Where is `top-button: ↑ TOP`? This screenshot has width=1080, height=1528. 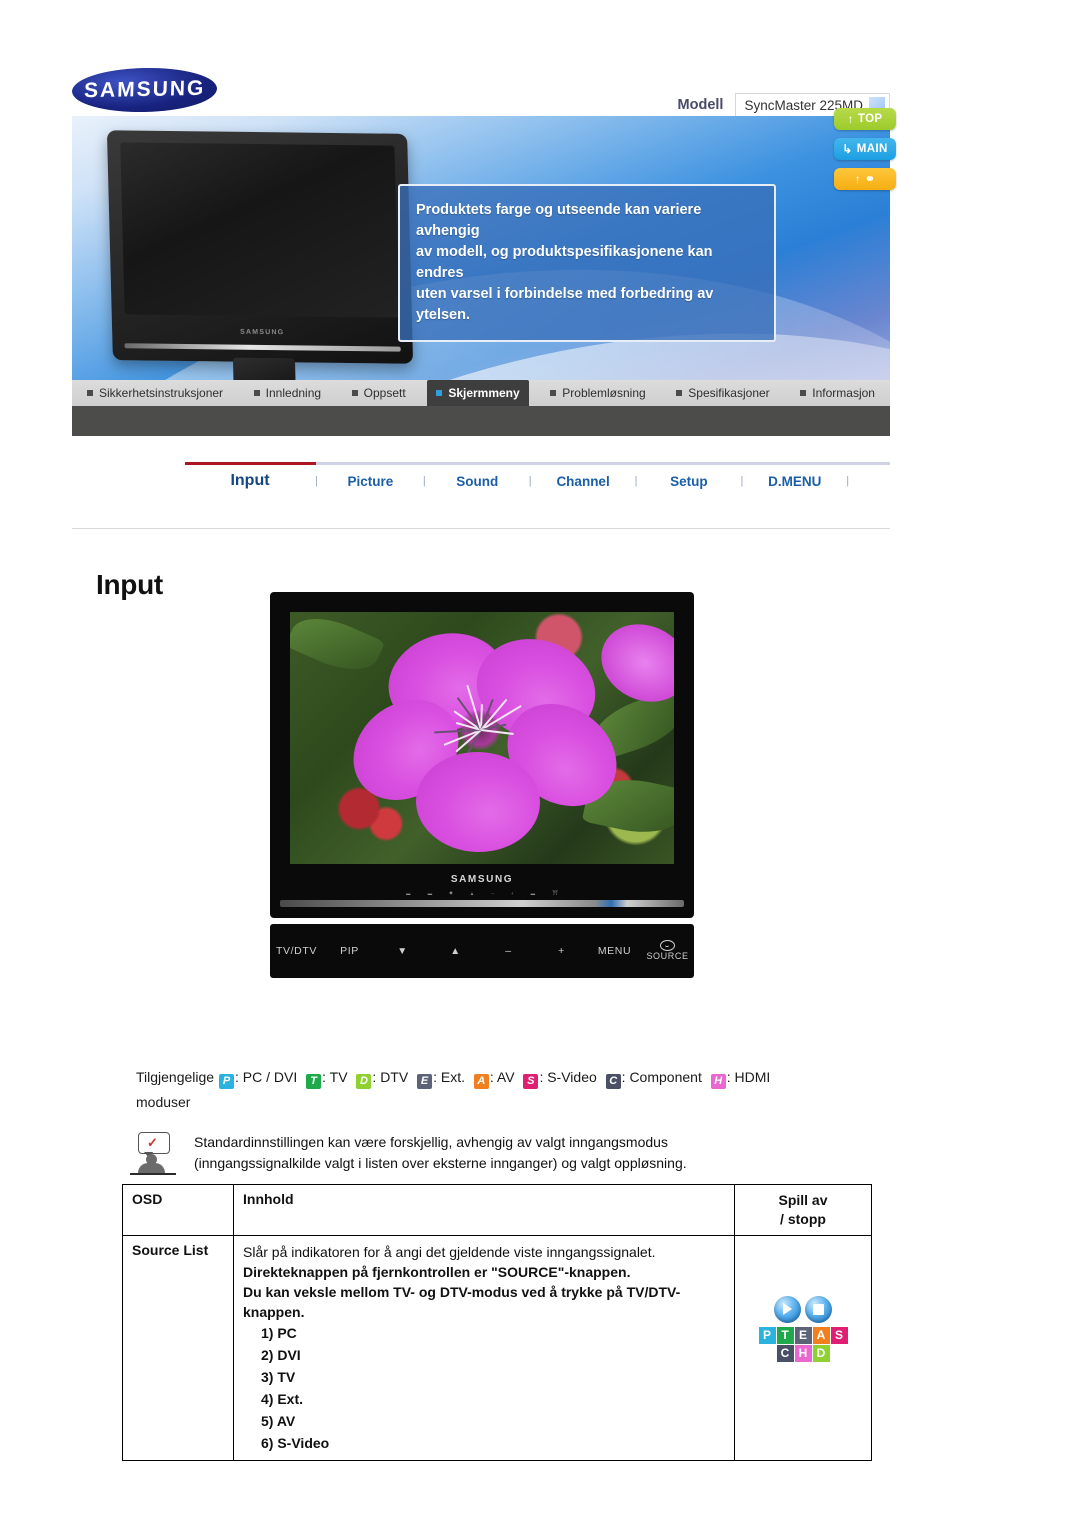 top-button: ↑ TOP is located at coordinates (865, 119).